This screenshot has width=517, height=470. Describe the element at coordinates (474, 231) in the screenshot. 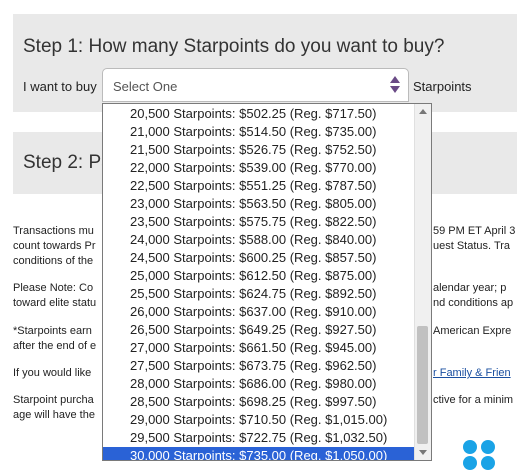

I see `paragraph-line: 59 PM ET April 3` at that location.